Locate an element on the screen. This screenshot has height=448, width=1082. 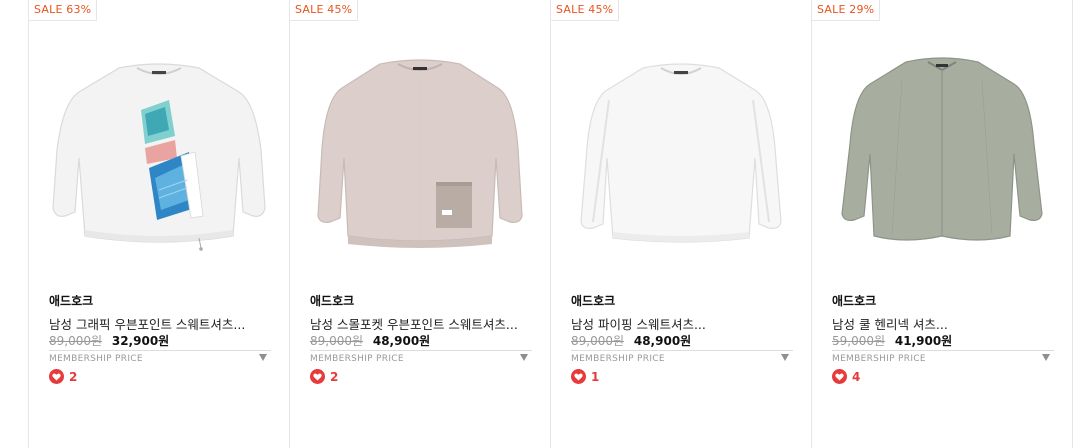
shirt-image is located at coordinates (942, 149).